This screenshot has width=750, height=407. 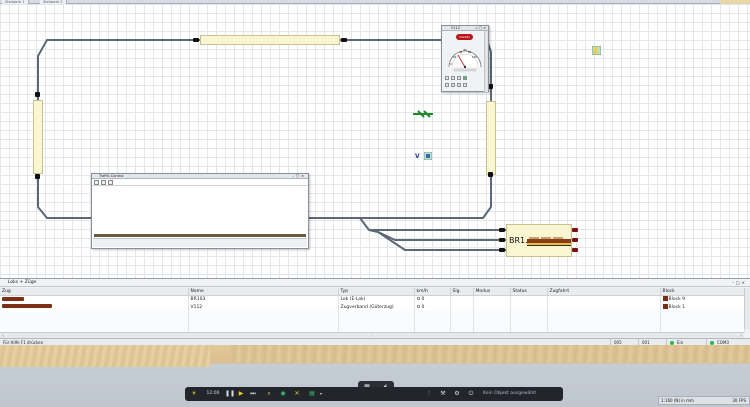 What do you see at coordinates (471, 394) in the screenshot?
I see `power-icon: ⏻` at bounding box center [471, 394].